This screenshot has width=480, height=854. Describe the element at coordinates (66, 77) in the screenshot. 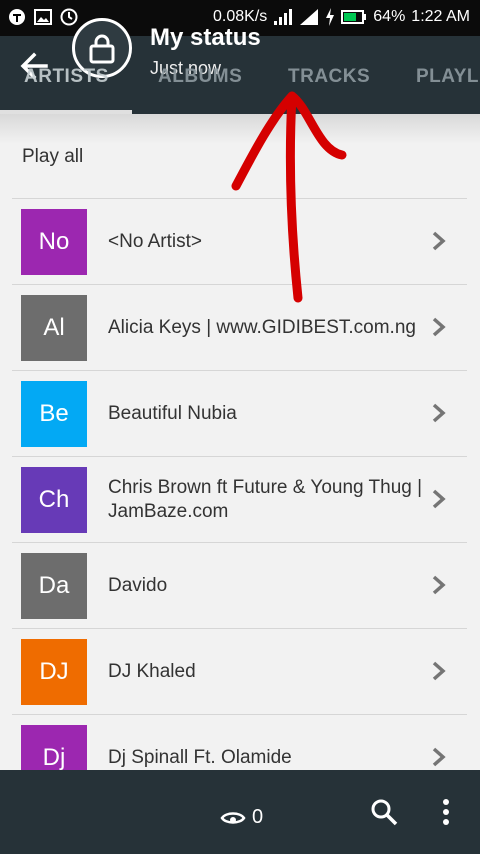

I see `tab-artists: ARTISTS` at that location.